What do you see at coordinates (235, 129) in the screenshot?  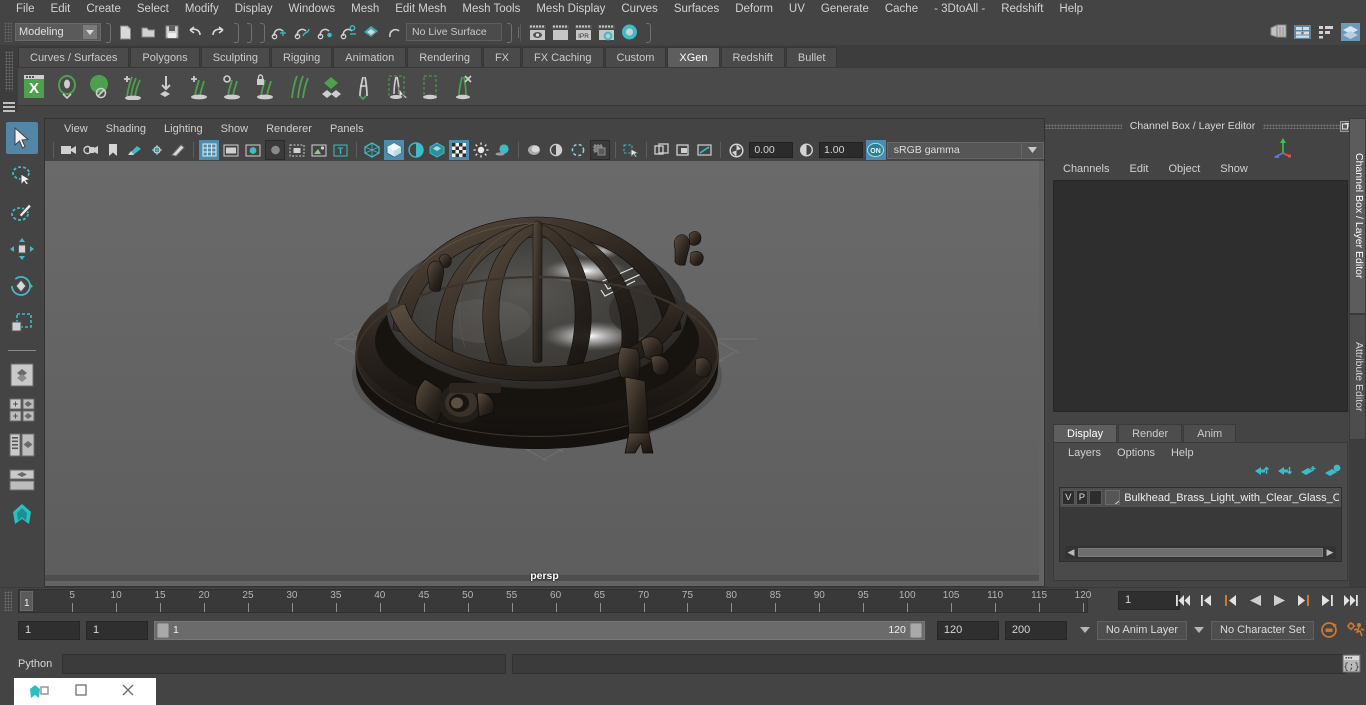 I see `viewport-menu-show: Show` at bounding box center [235, 129].